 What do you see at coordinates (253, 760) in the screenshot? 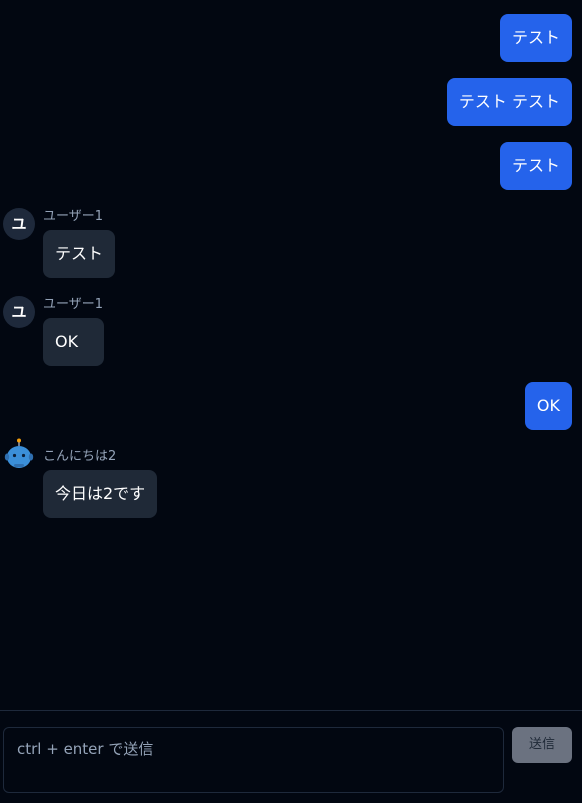
I see `message-input` at bounding box center [253, 760].